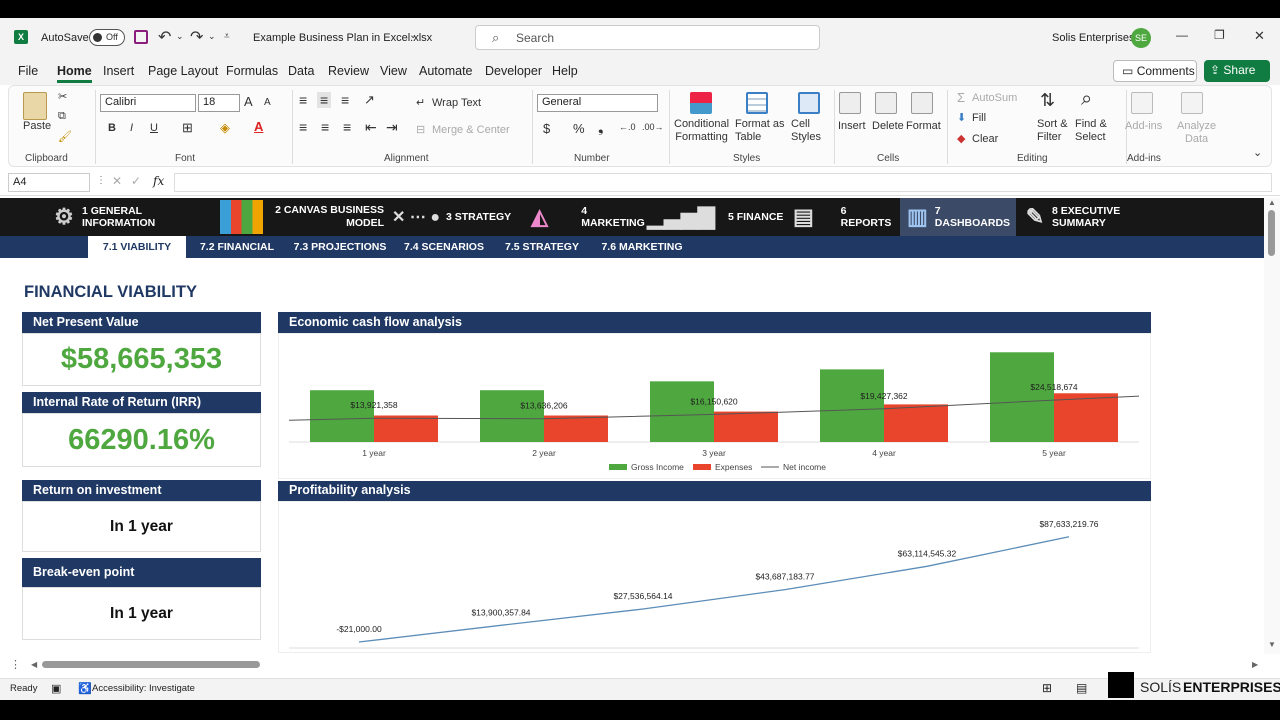 The image size is (1280, 720). Describe the element at coordinates (1182, 35) in the screenshot. I see `minimize-icon: —` at that location.